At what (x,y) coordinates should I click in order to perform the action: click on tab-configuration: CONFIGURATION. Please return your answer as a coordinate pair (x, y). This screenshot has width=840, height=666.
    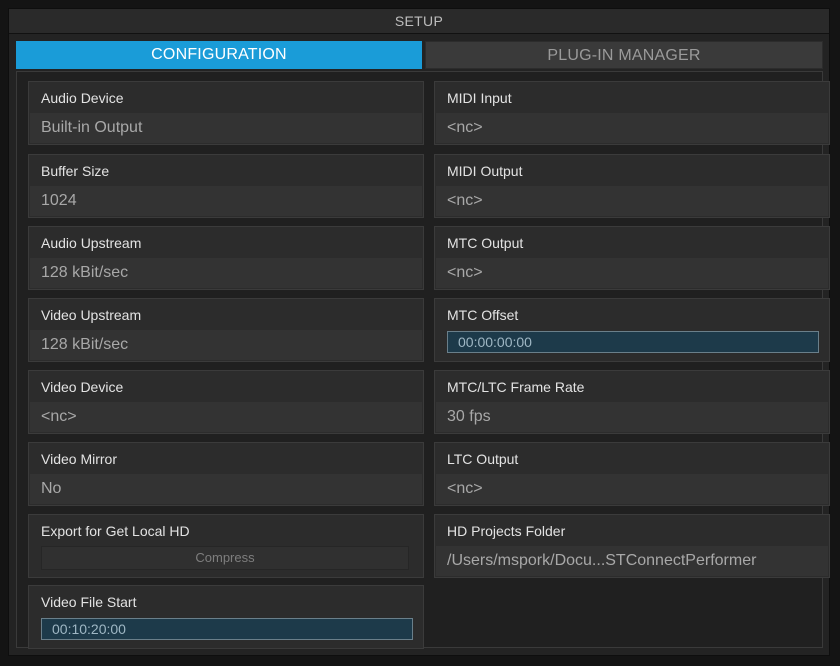
    Looking at the image, I should click on (219, 55).